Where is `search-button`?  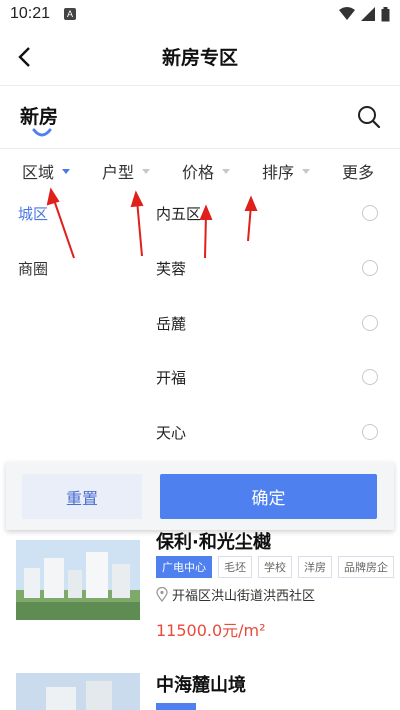 search-button is located at coordinates (369, 117).